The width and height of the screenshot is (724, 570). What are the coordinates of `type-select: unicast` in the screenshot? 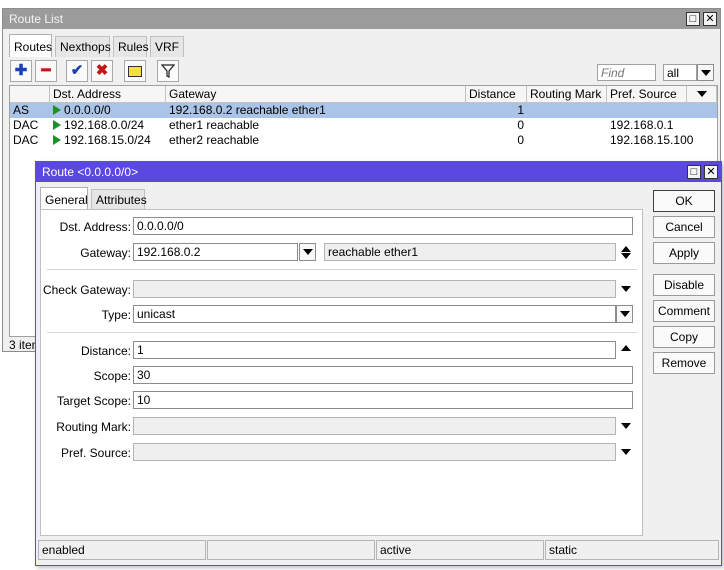 It's located at (374, 314).